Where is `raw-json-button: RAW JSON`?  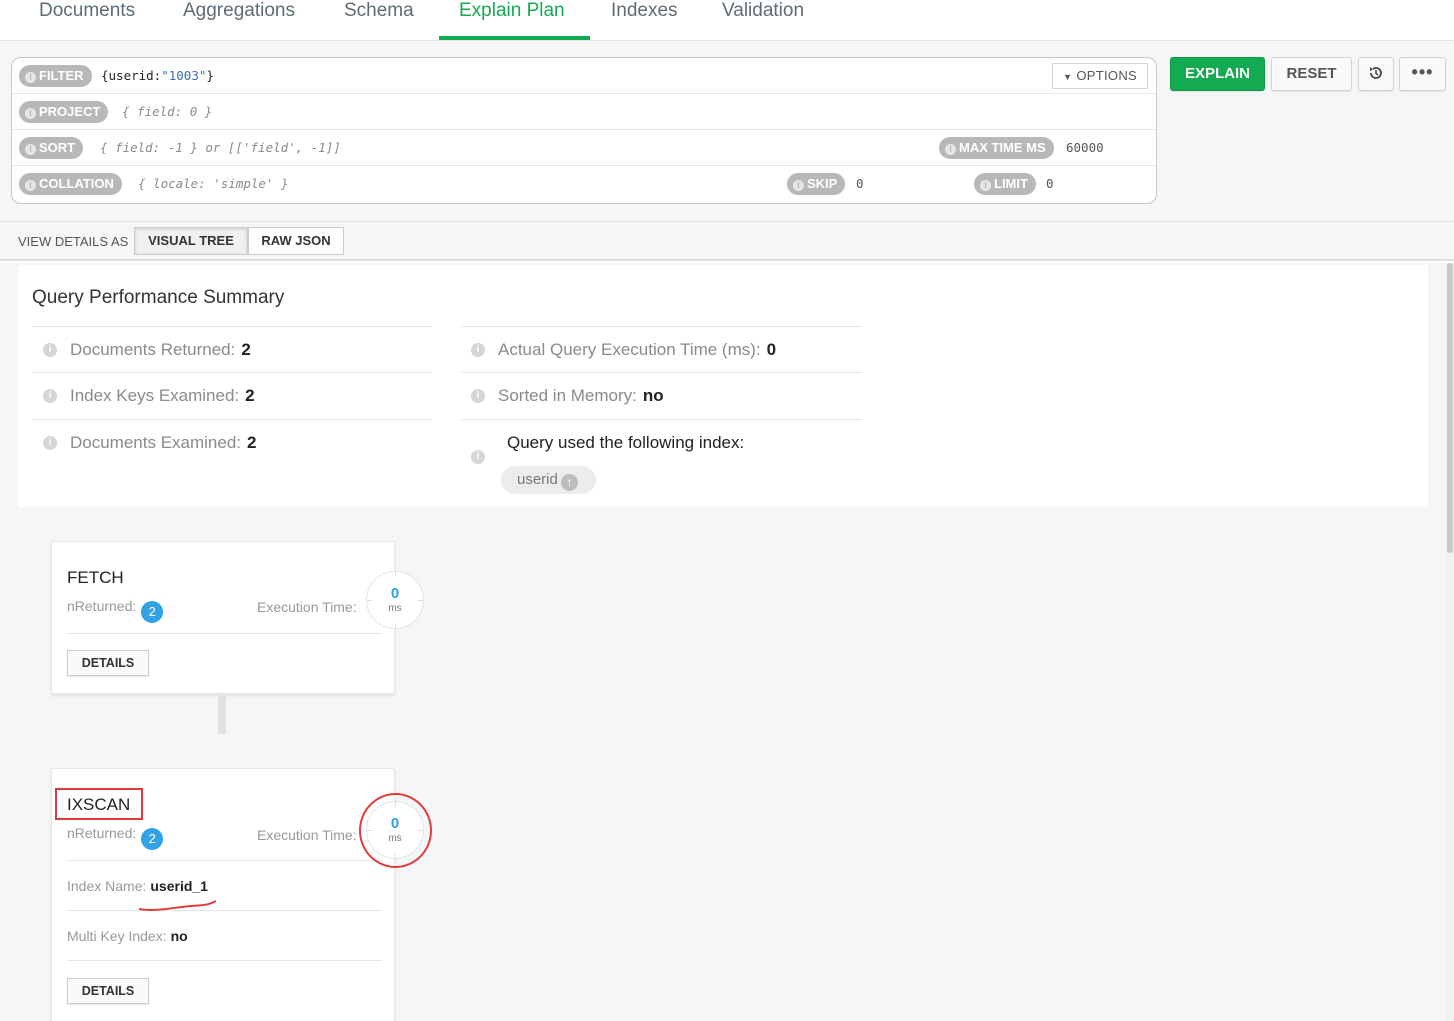 raw-json-button: RAW JSON is located at coordinates (296, 241).